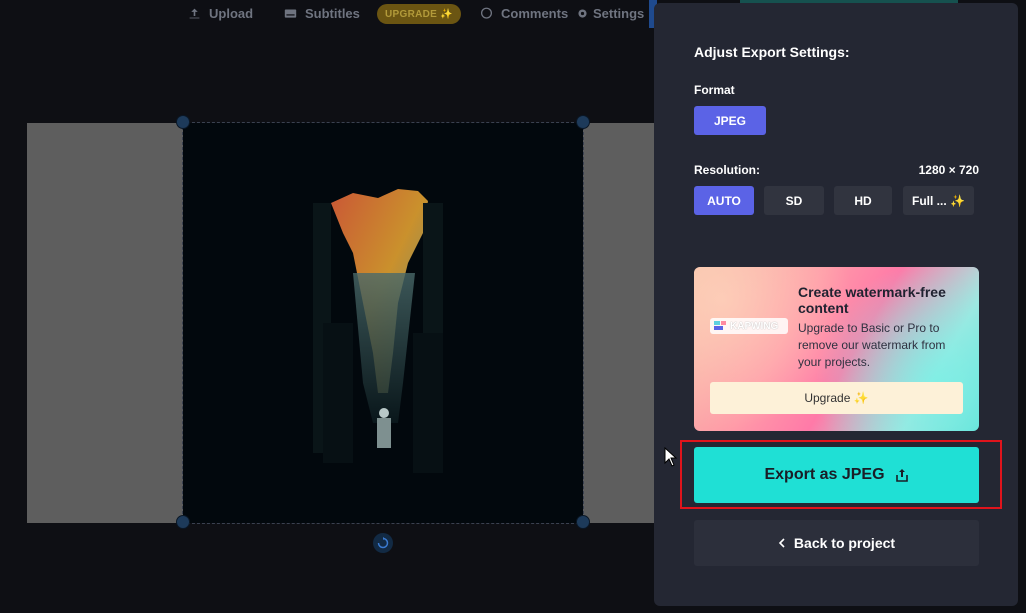 The image size is (1026, 613). I want to click on kapwing-logo: KAPWING, so click(749, 326).